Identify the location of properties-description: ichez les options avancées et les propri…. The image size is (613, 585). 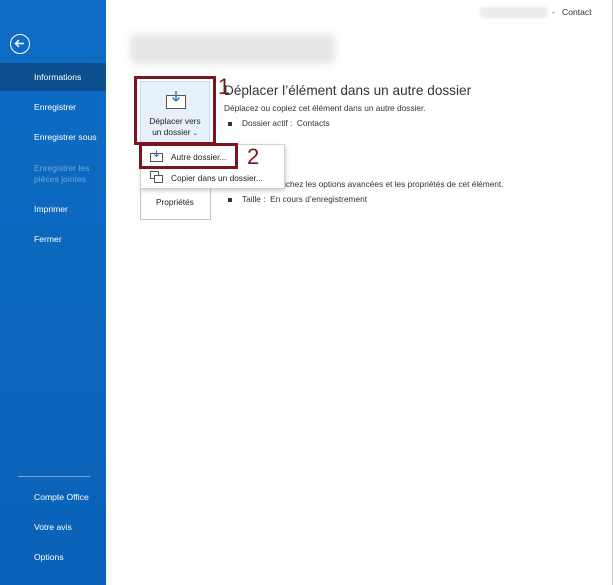
(394, 184).